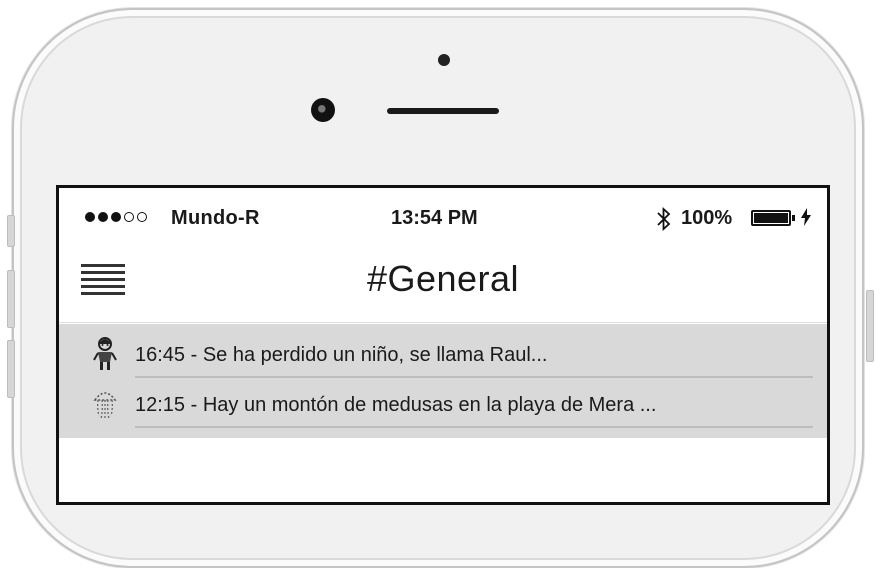  I want to click on bluetooth-icon, so click(664, 221).